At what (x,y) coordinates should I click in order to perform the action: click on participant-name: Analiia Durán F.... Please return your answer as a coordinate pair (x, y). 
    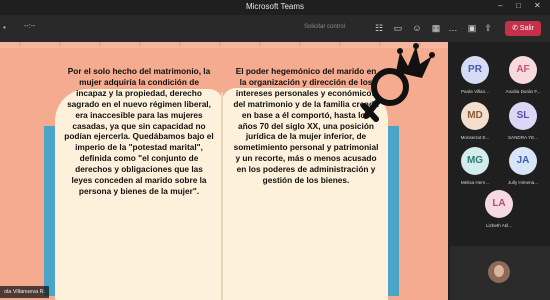
    Looking at the image, I should click on (523, 91).